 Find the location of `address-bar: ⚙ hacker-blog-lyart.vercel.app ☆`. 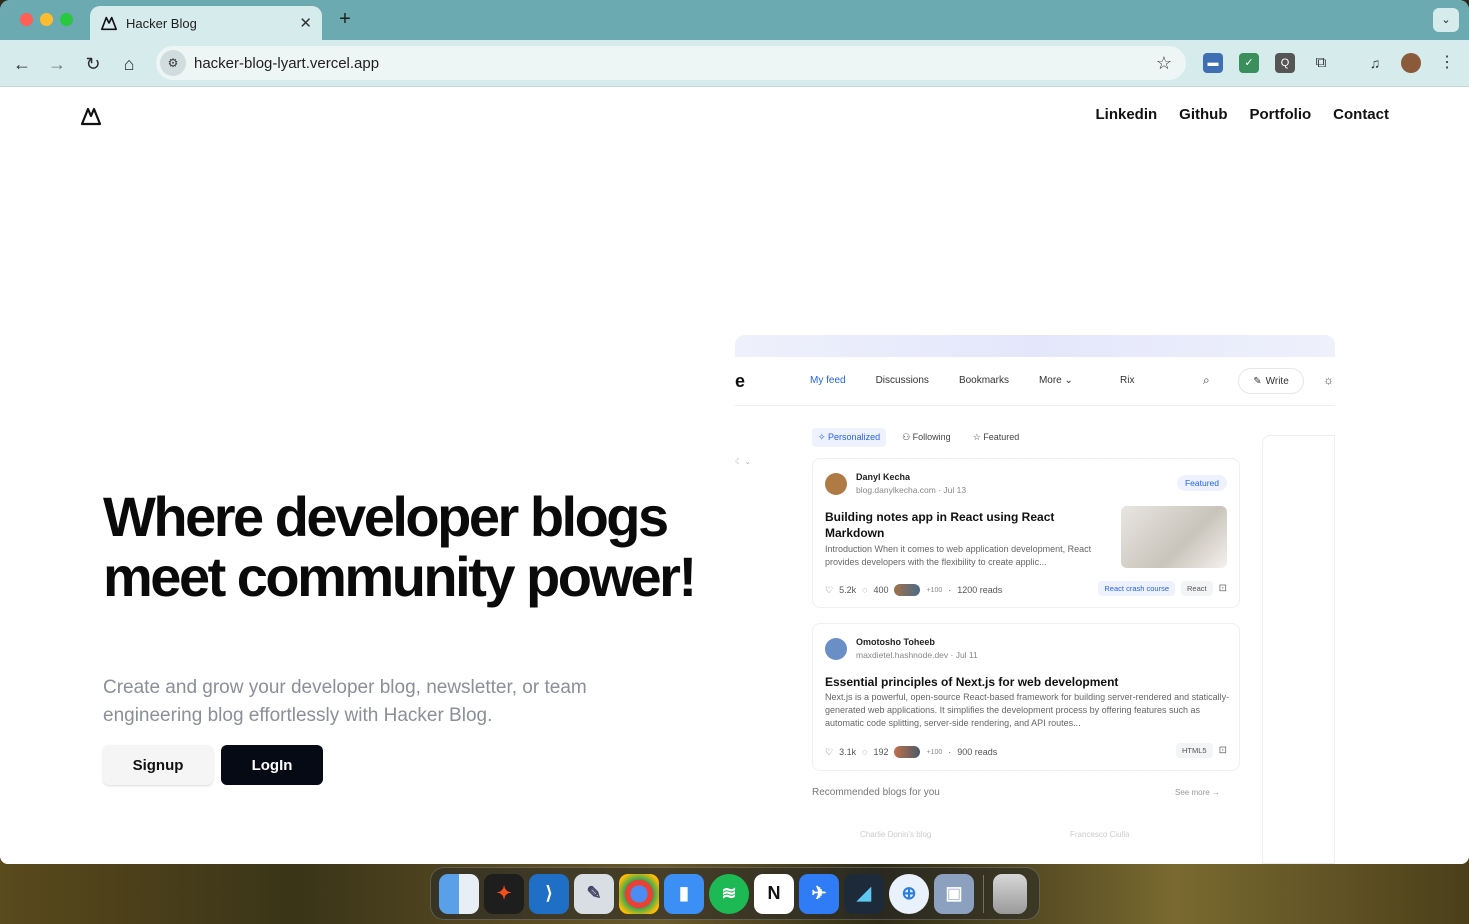

address-bar: ⚙ hacker-blog-lyart.vercel.app ☆ is located at coordinates (671, 63).